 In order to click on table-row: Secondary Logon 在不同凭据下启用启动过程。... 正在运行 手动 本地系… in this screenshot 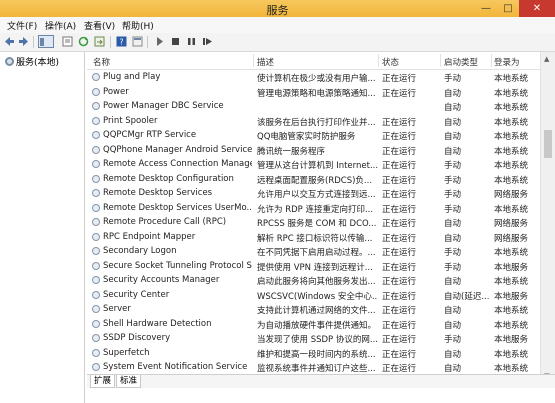, I will do `click(313, 251)`.